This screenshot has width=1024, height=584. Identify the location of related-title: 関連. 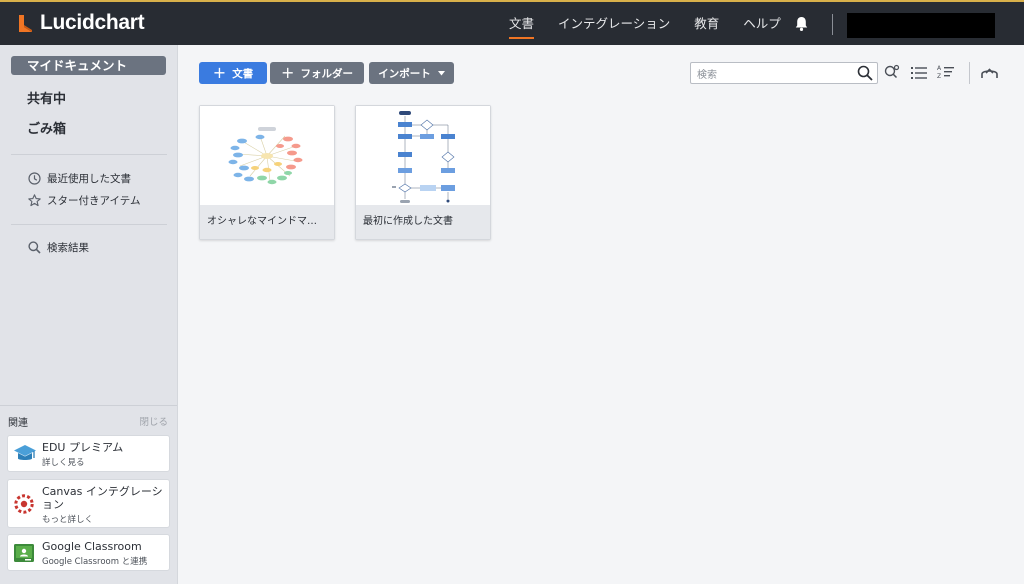
(18, 423).